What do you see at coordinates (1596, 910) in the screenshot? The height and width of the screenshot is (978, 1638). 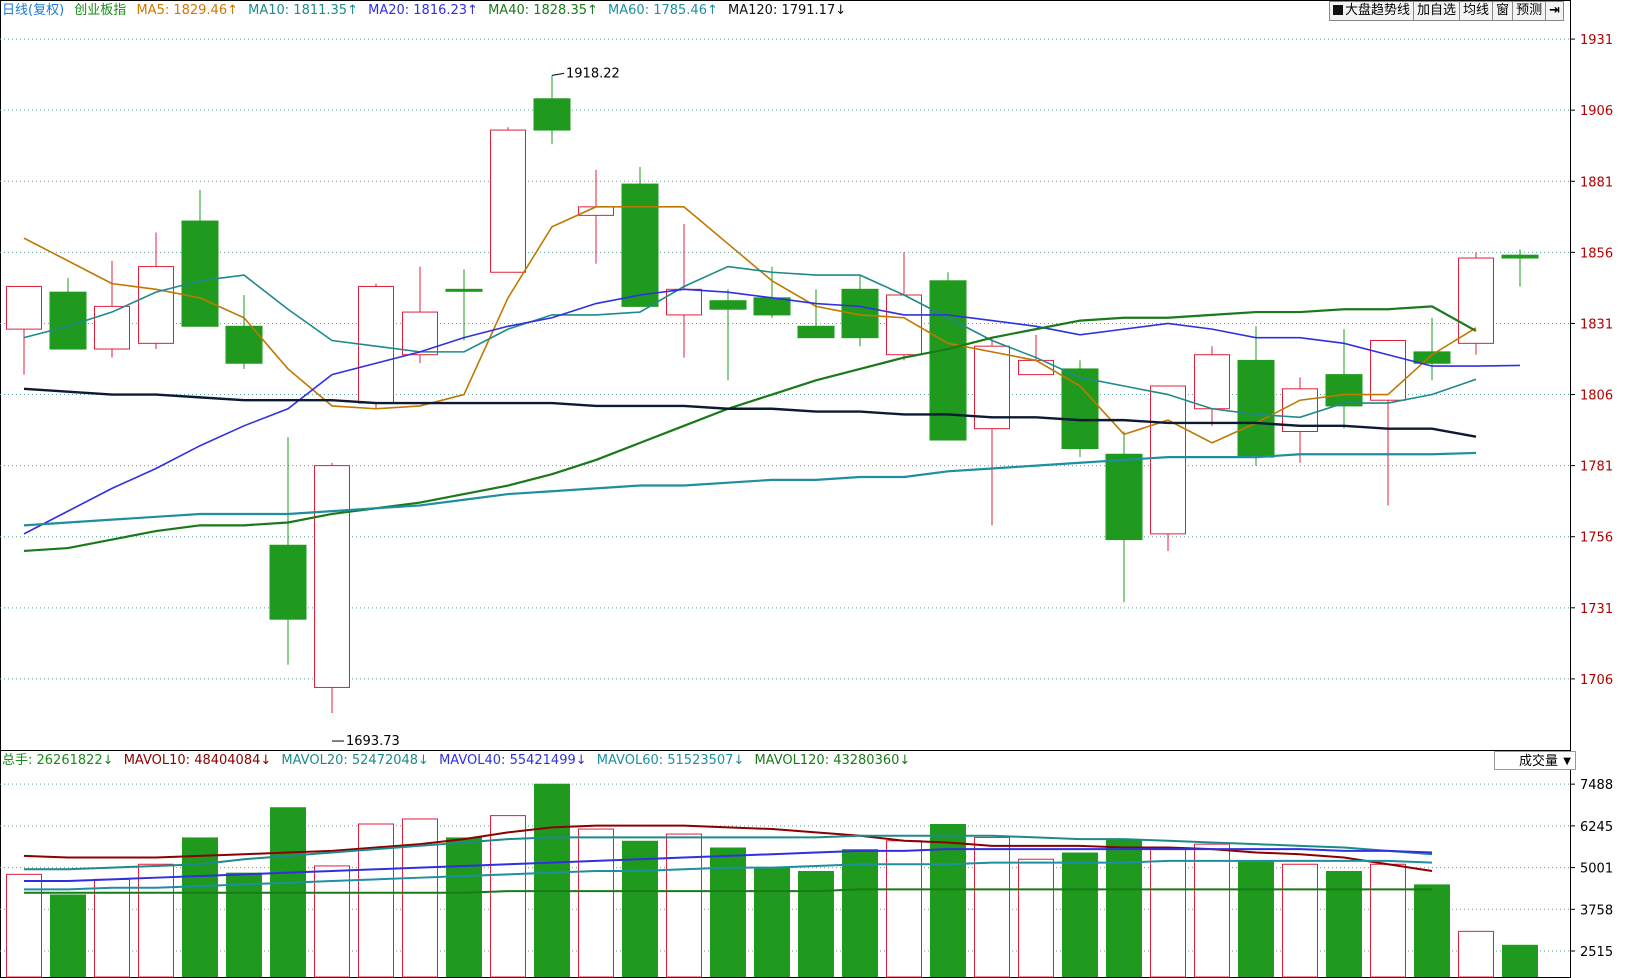 I see `volume-tick-label: 3758` at bounding box center [1596, 910].